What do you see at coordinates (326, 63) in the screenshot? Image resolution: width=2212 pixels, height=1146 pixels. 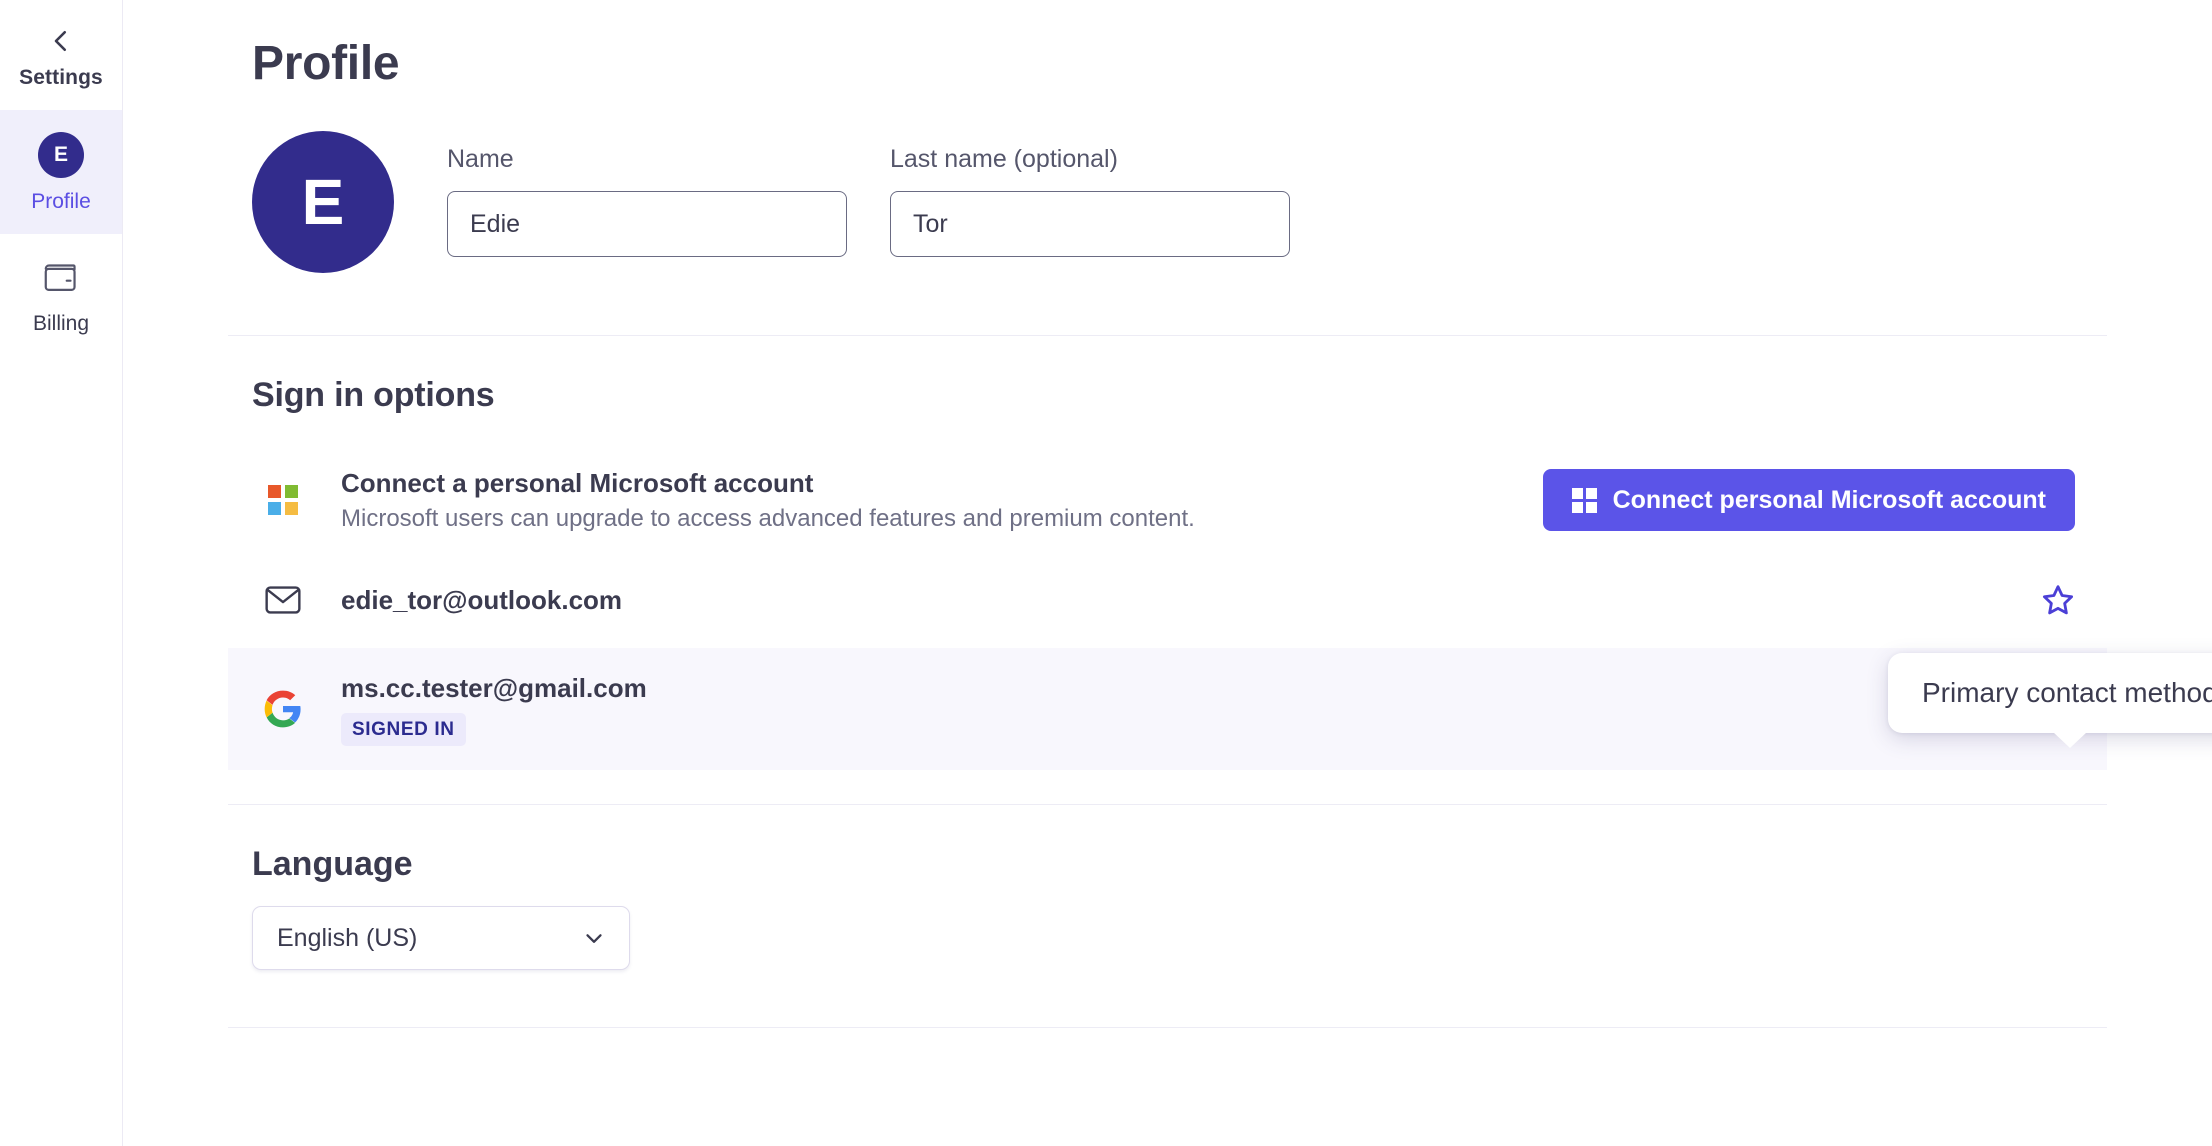 I see `page-title: Profile` at bounding box center [326, 63].